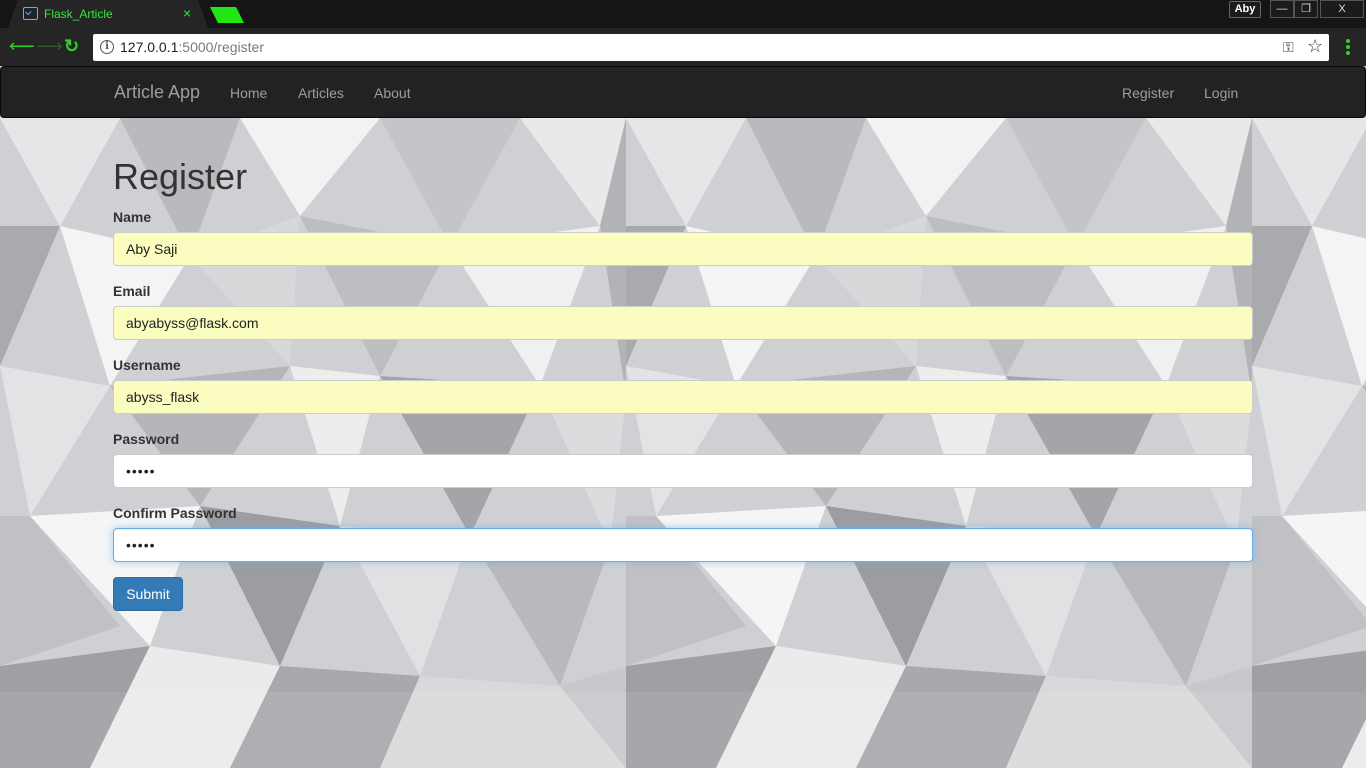 Image resolution: width=1366 pixels, height=768 pixels. I want to click on minimize-button: —, so click(1282, 9).